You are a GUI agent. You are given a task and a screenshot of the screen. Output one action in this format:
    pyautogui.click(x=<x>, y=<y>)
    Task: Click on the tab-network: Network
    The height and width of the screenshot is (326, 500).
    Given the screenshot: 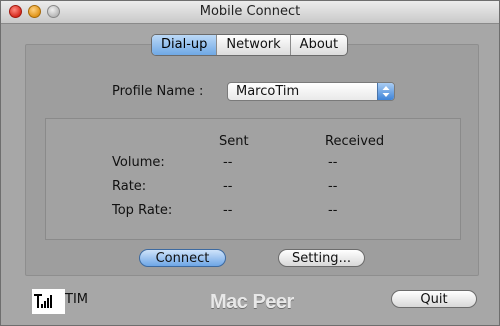 What is the action you would take?
    pyautogui.click(x=254, y=45)
    